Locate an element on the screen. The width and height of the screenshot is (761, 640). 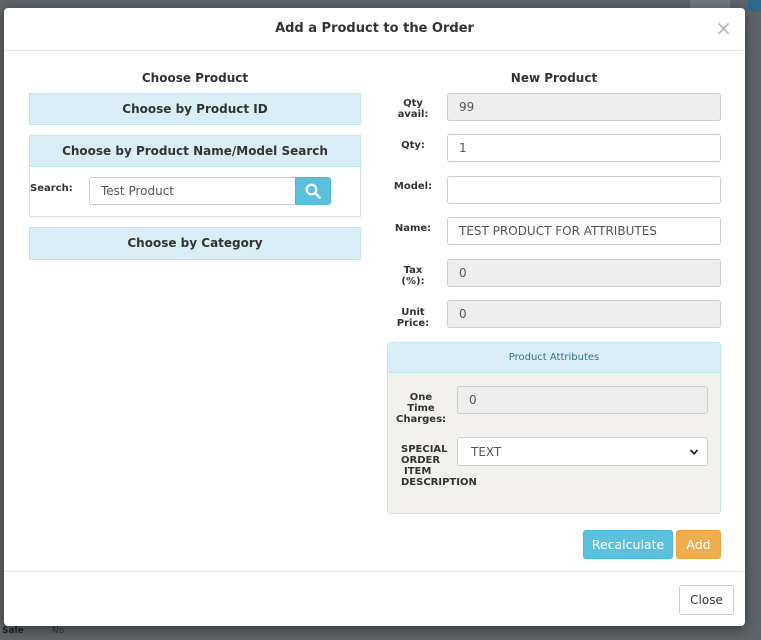
qty-avail-label-line2: avail: is located at coordinates (413, 114).